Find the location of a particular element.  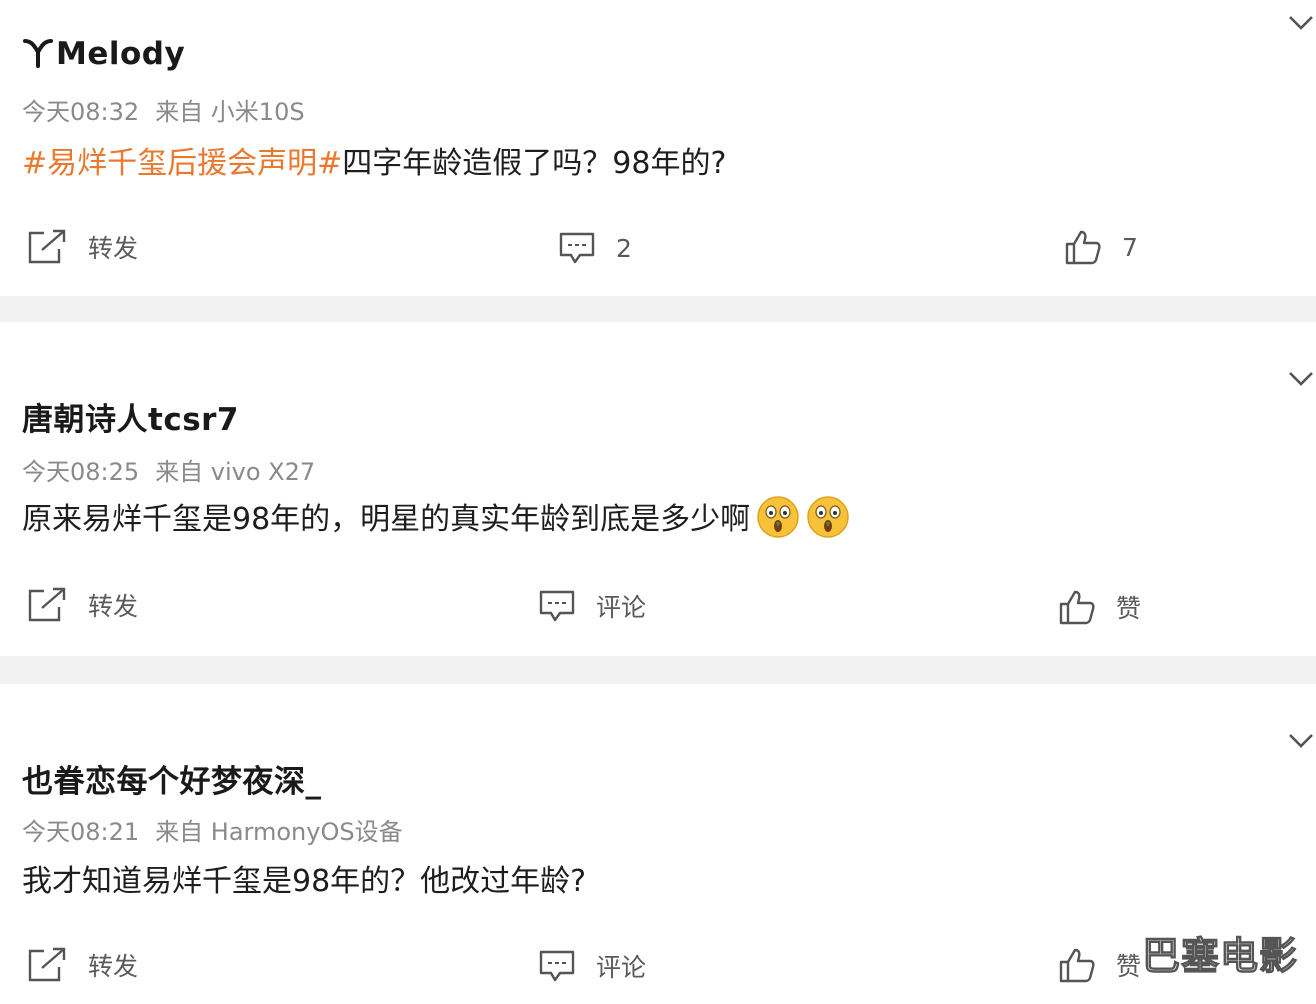

post-text: #易烊千玺后援会声明#四字年龄造假了吗？98年的? is located at coordinates (374, 160).